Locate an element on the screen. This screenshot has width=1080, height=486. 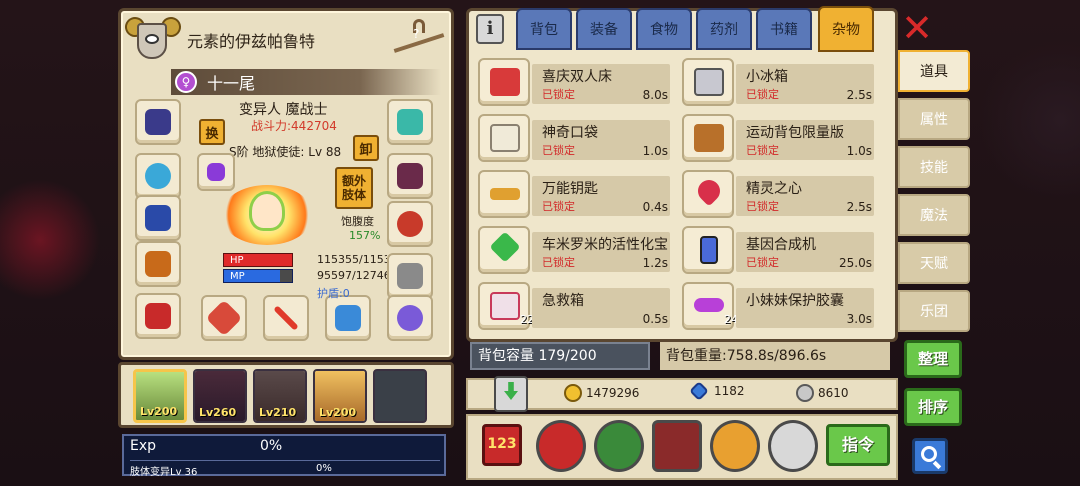
inventory-item: 神奇口袋 已锁定 1.0s is located at coordinates (576, 138).